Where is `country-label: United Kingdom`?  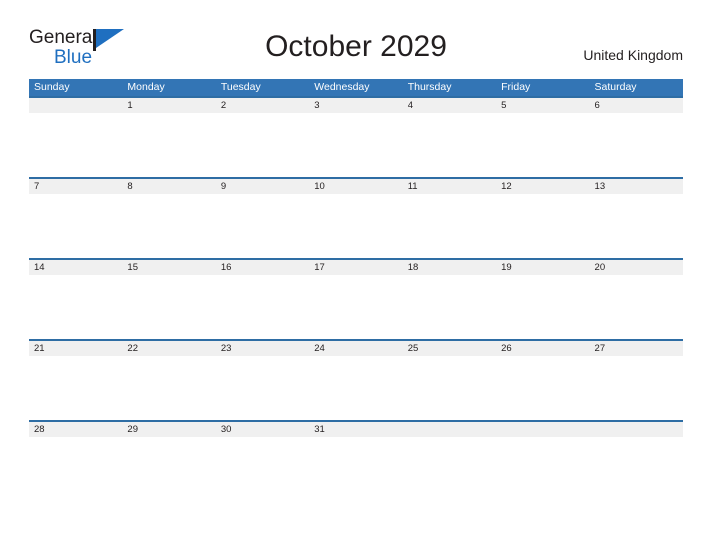 country-label: United Kingdom is located at coordinates (633, 55).